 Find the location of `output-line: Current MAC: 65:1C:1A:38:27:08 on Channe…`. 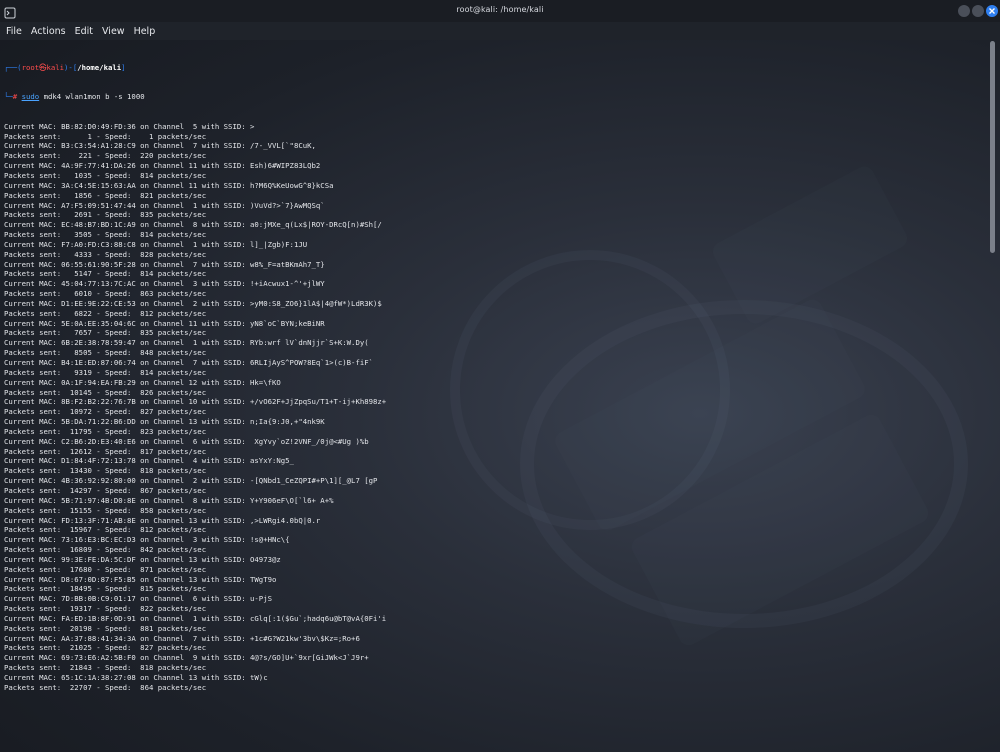

output-line: Current MAC: 65:1C:1A:38:27:08 on Channe… is located at coordinates (136, 677).